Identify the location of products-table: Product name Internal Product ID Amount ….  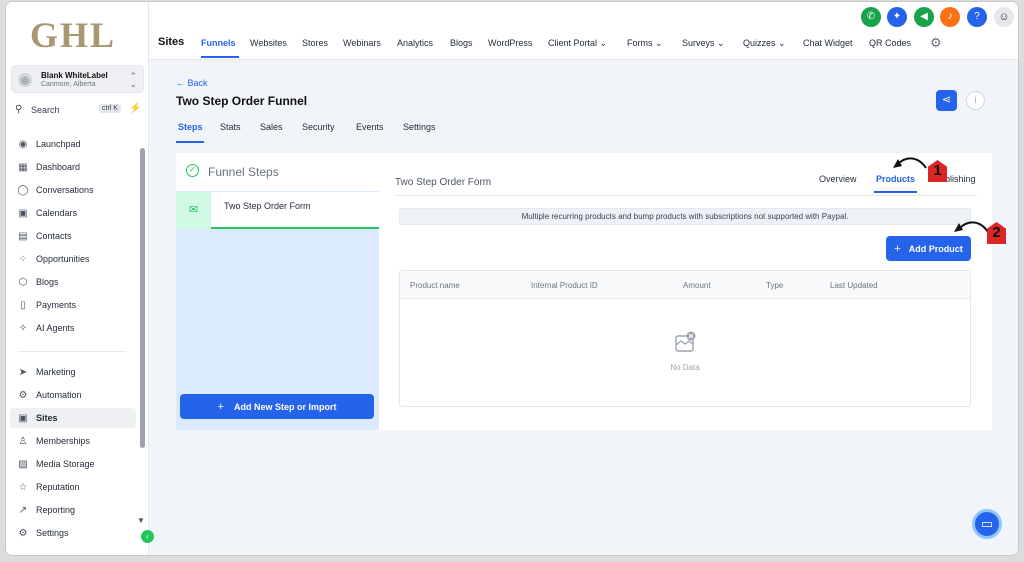
(685, 338).